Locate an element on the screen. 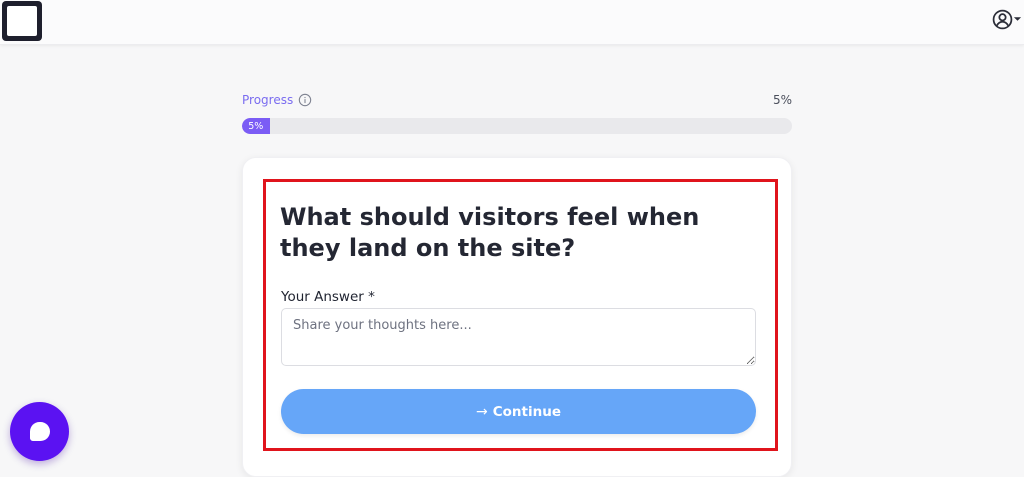  progress-bar-label: 5% is located at coordinates (256, 126).